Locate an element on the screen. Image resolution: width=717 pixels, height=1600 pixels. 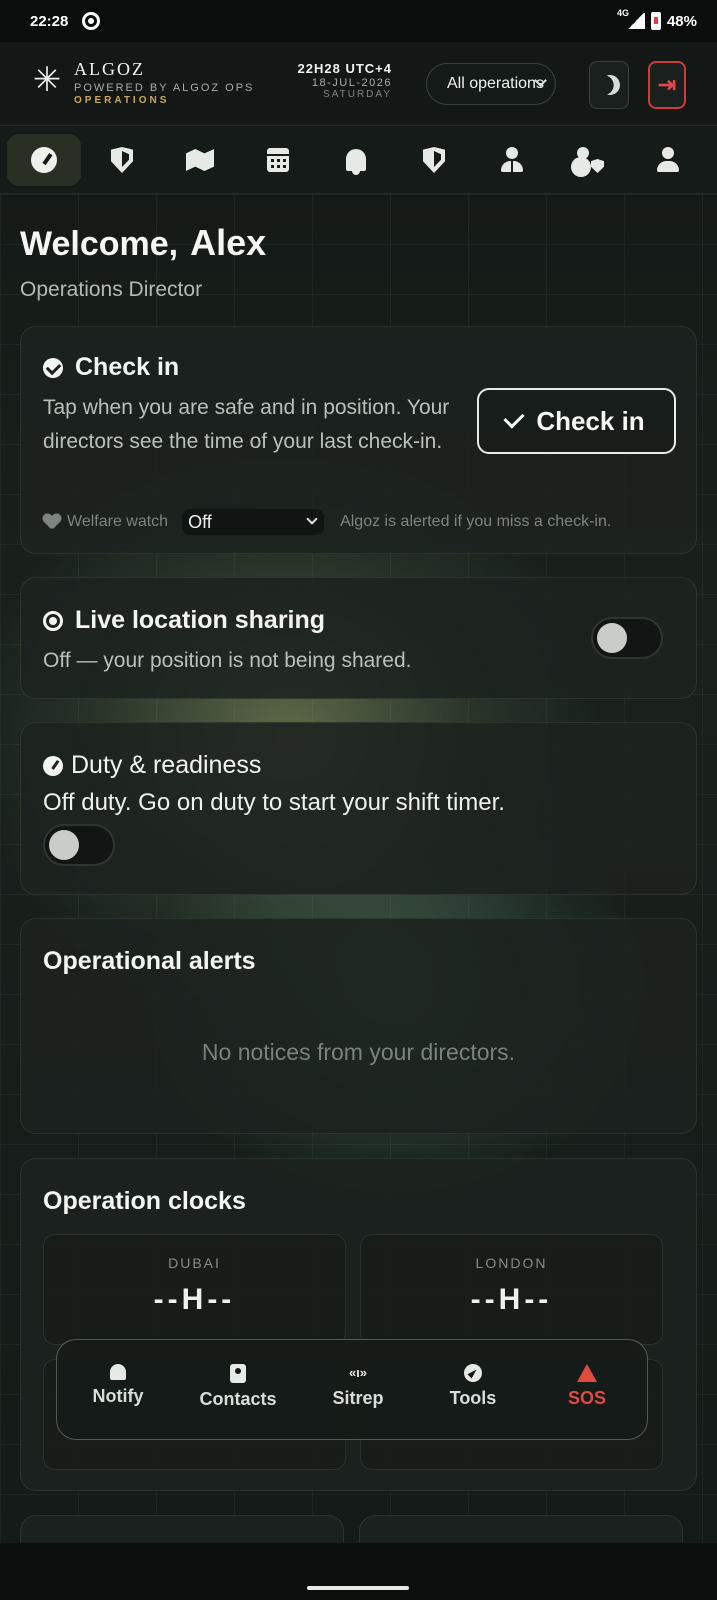
welcome-greeting: Welcome, is located at coordinates (99, 244).